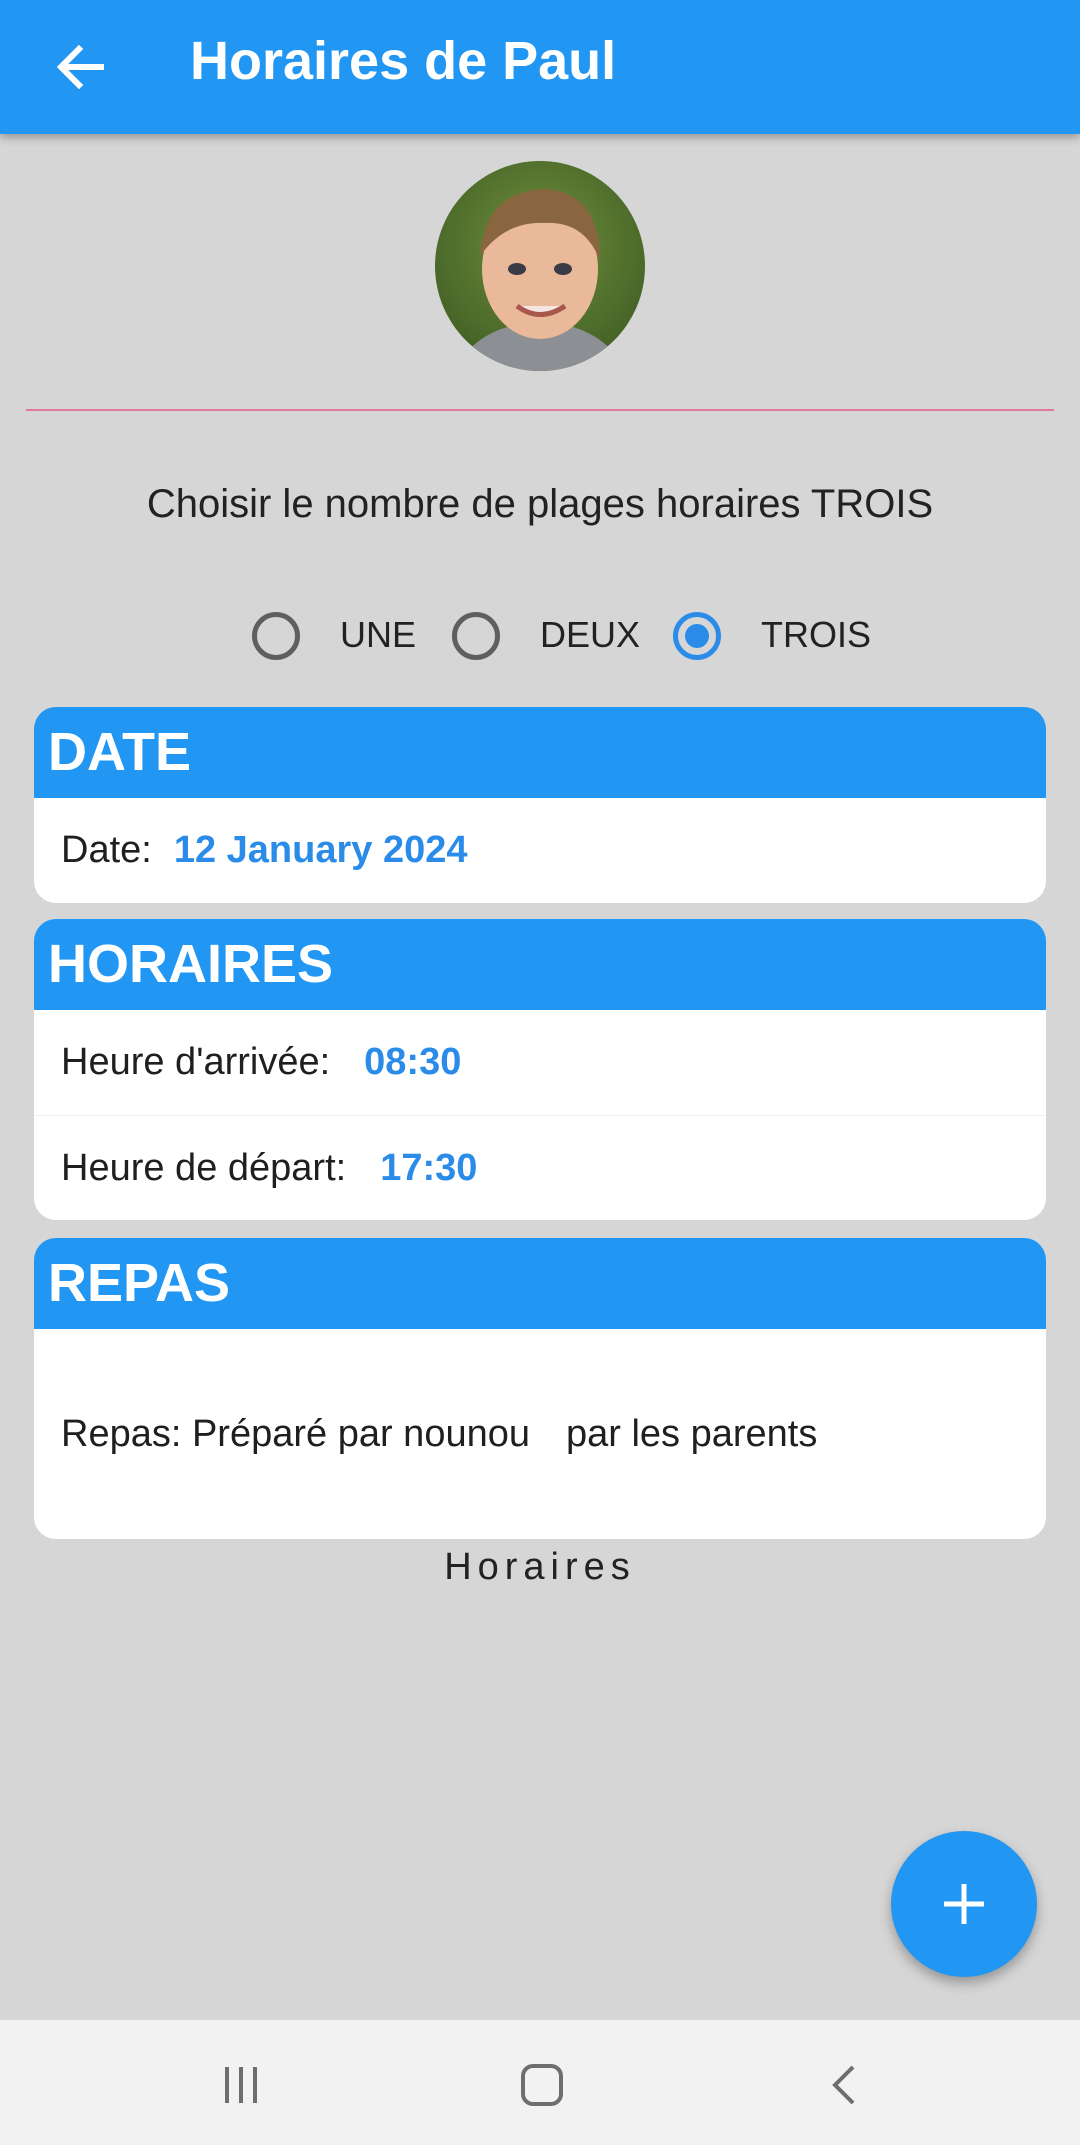 This screenshot has width=1080, height=2145. I want to click on date-value: 12 January 2024, so click(321, 850).